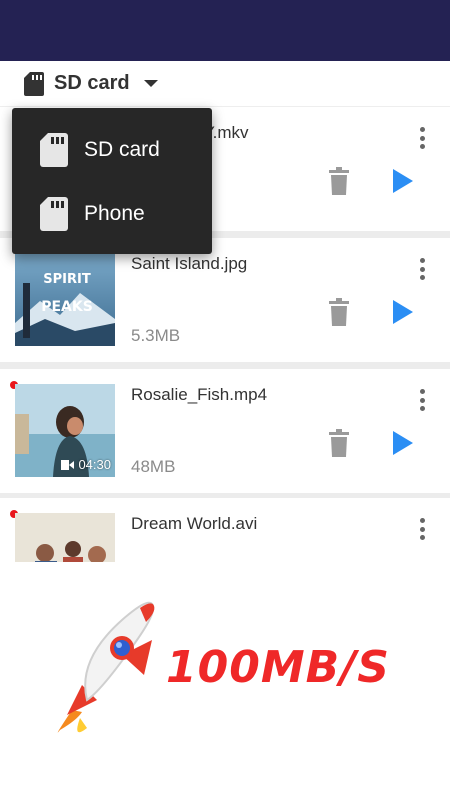  Describe the element at coordinates (278, 667) in the screenshot. I see `promo-speed-text: 100MB/S` at that location.